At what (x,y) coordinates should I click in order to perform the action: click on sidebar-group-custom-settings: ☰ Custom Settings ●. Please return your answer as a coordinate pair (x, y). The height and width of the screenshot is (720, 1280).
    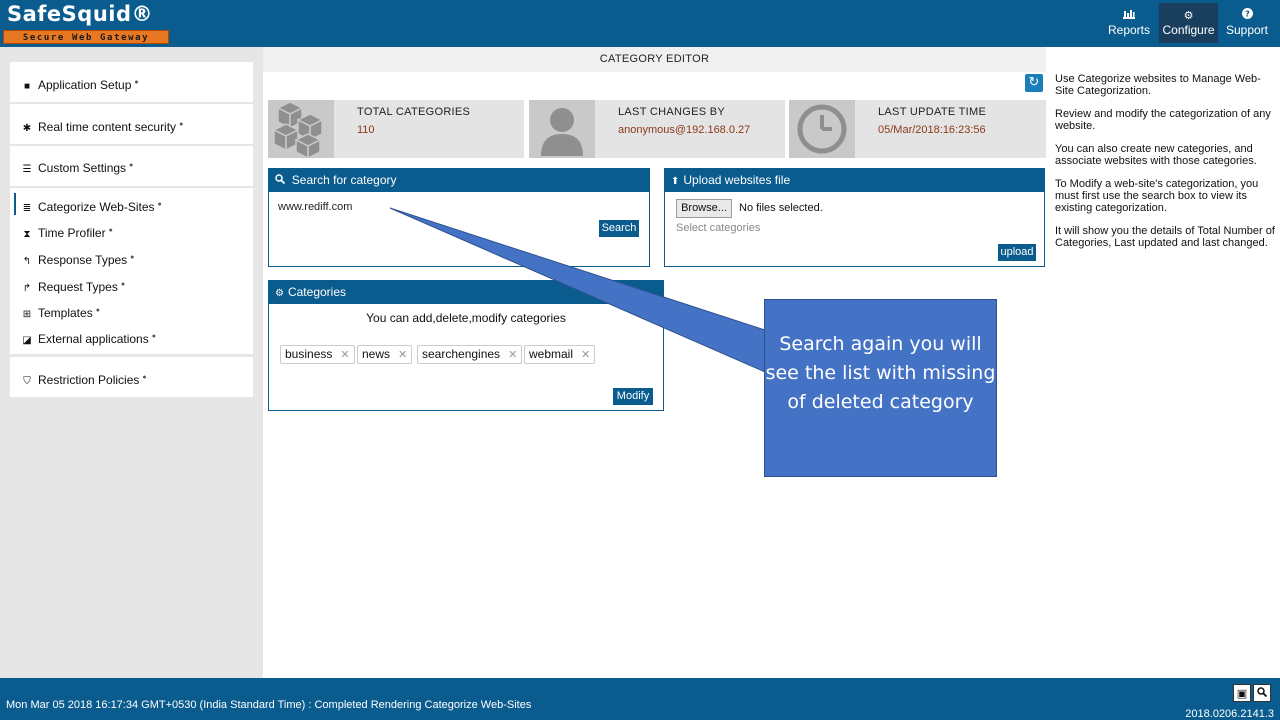
    Looking at the image, I should click on (131, 166).